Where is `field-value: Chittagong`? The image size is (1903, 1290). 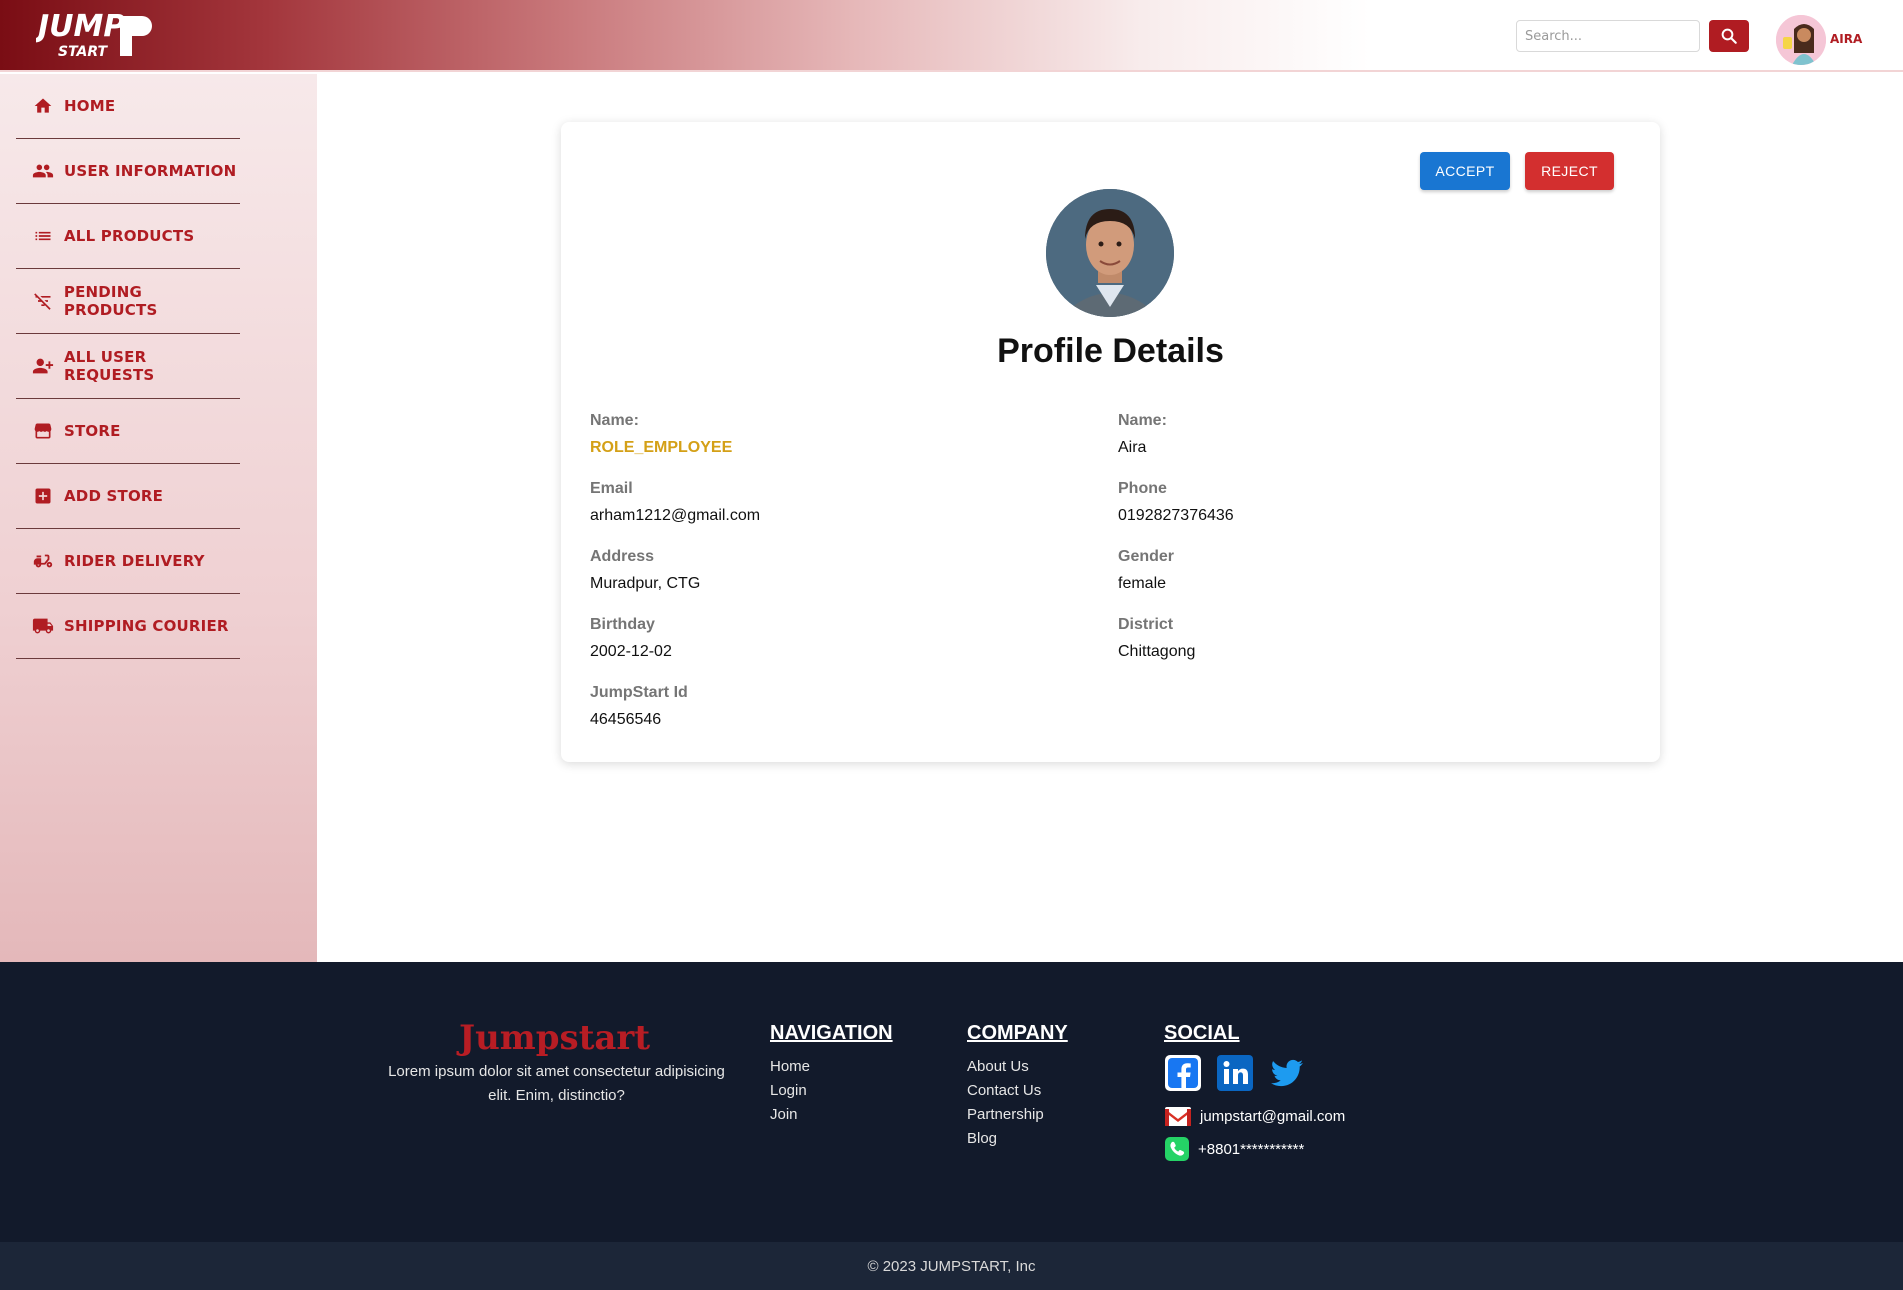 field-value: Chittagong is located at coordinates (1157, 651).